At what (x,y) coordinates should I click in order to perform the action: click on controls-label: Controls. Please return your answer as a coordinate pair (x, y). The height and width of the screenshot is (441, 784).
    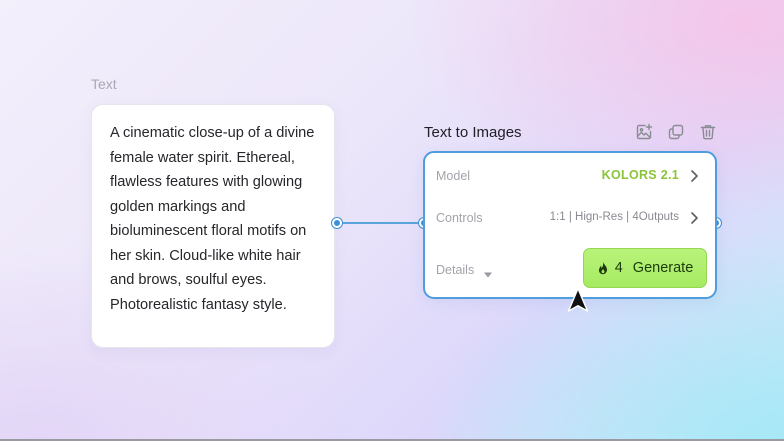
    Looking at the image, I should click on (459, 218).